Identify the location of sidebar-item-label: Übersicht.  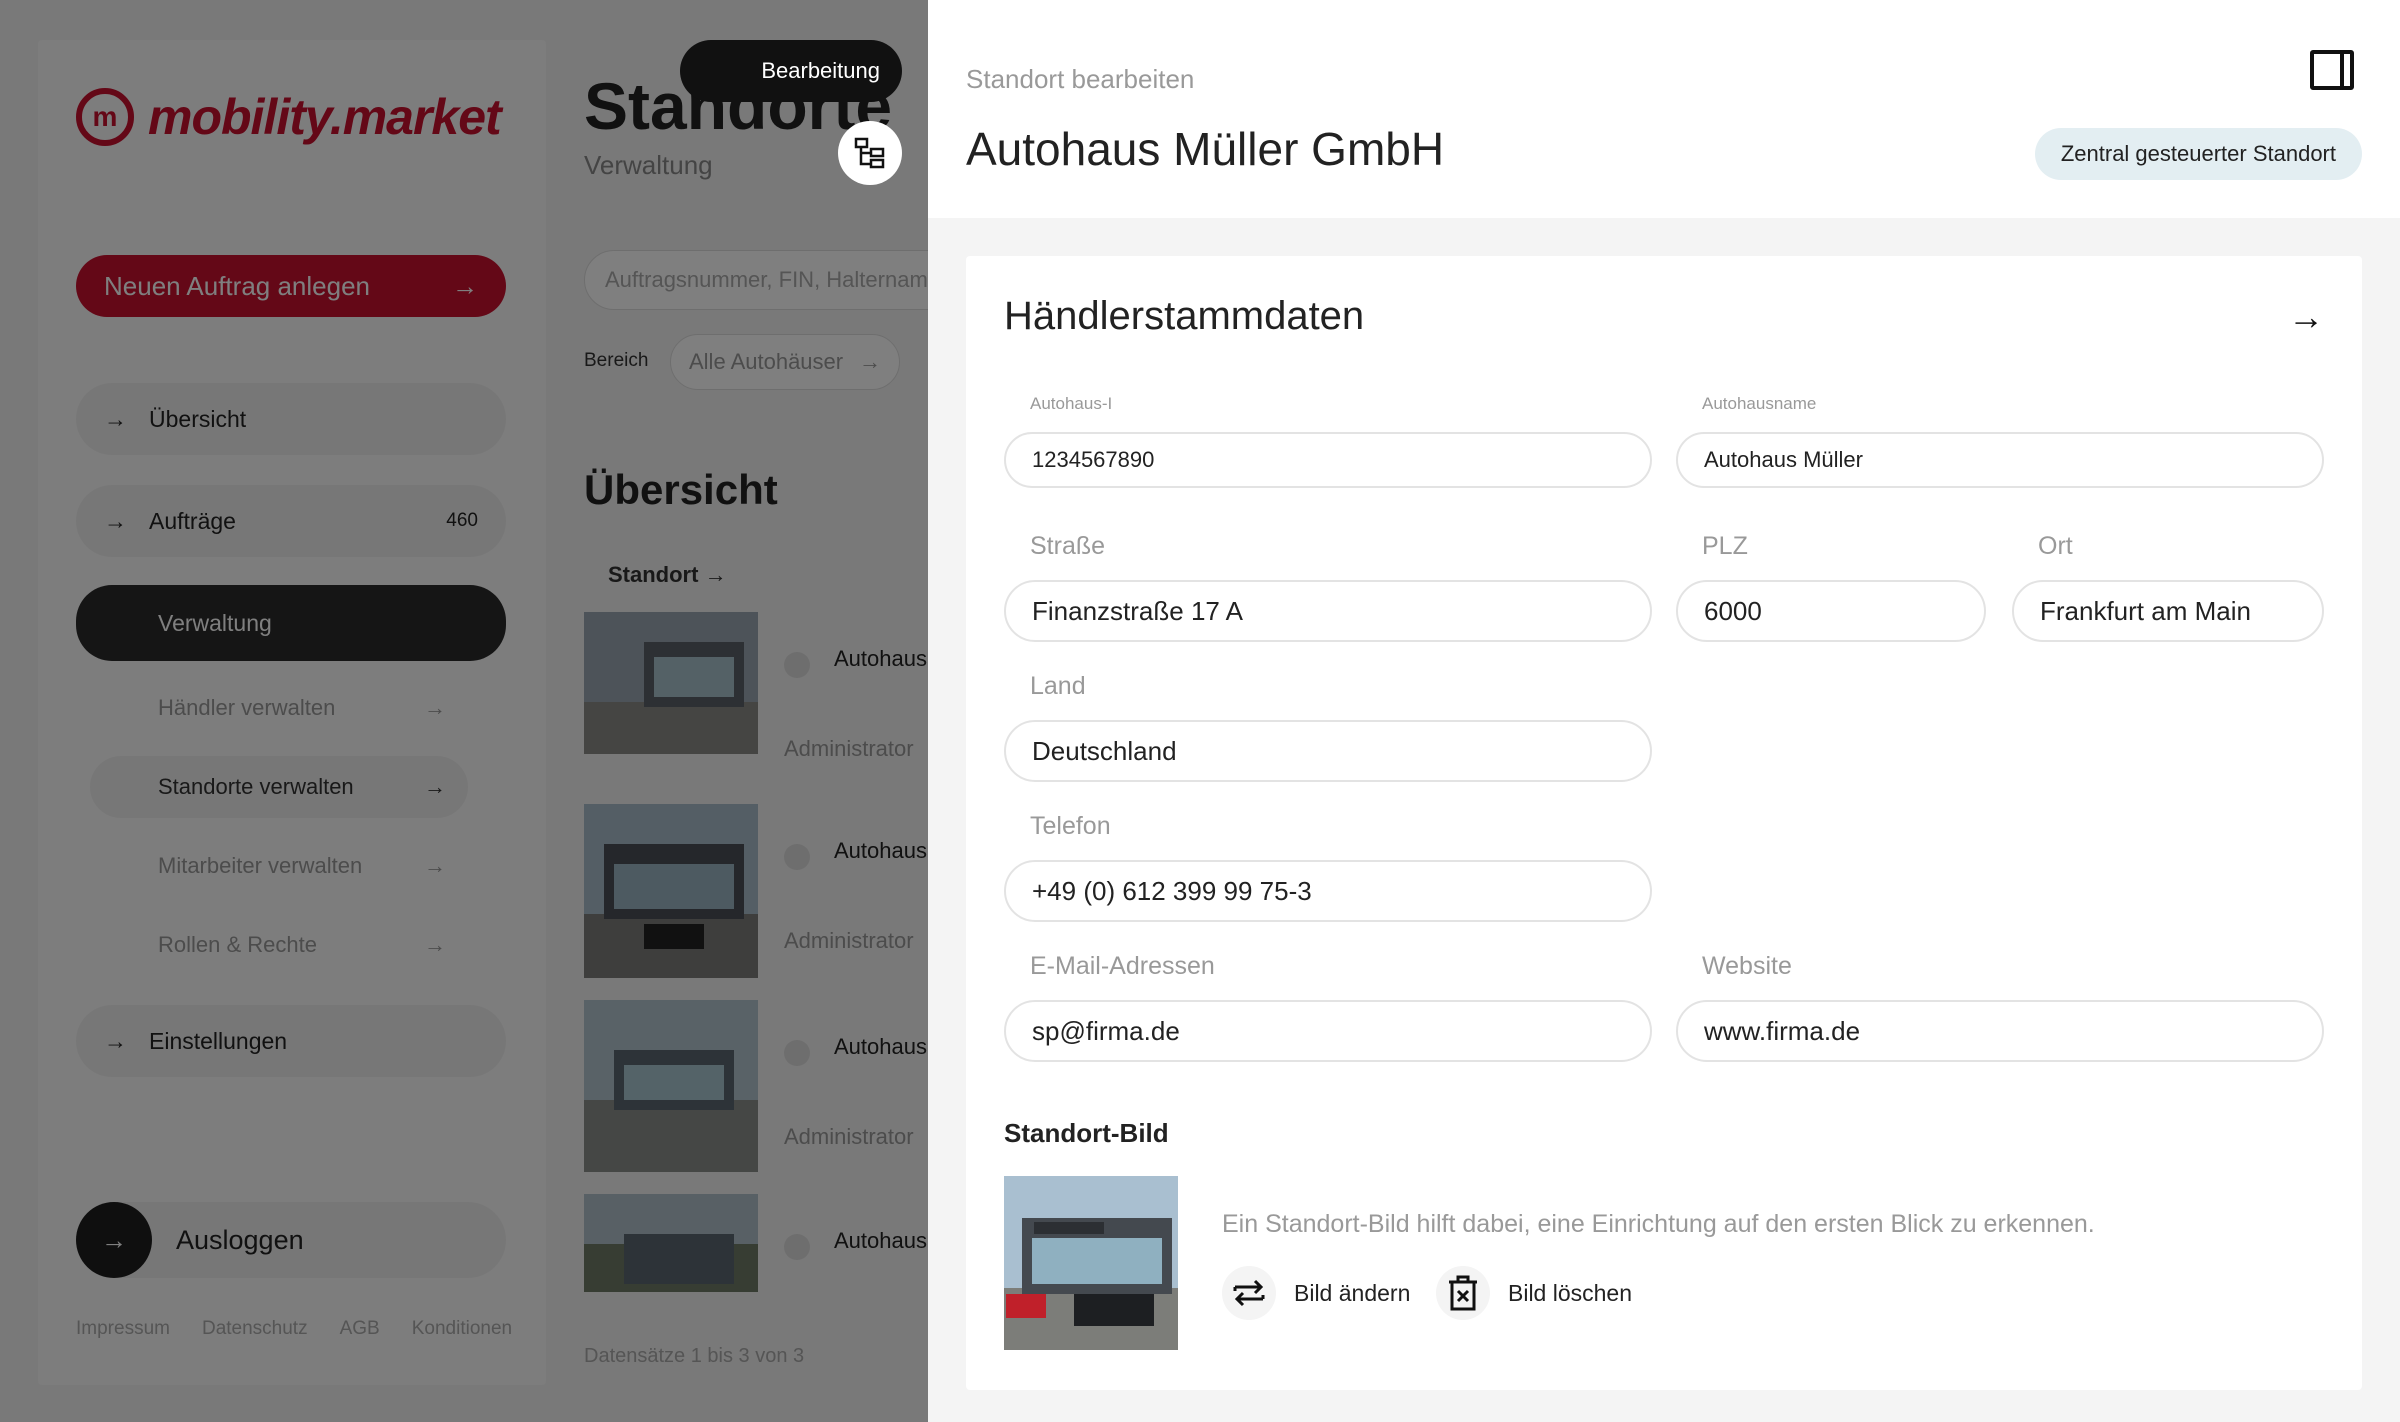
(198, 418).